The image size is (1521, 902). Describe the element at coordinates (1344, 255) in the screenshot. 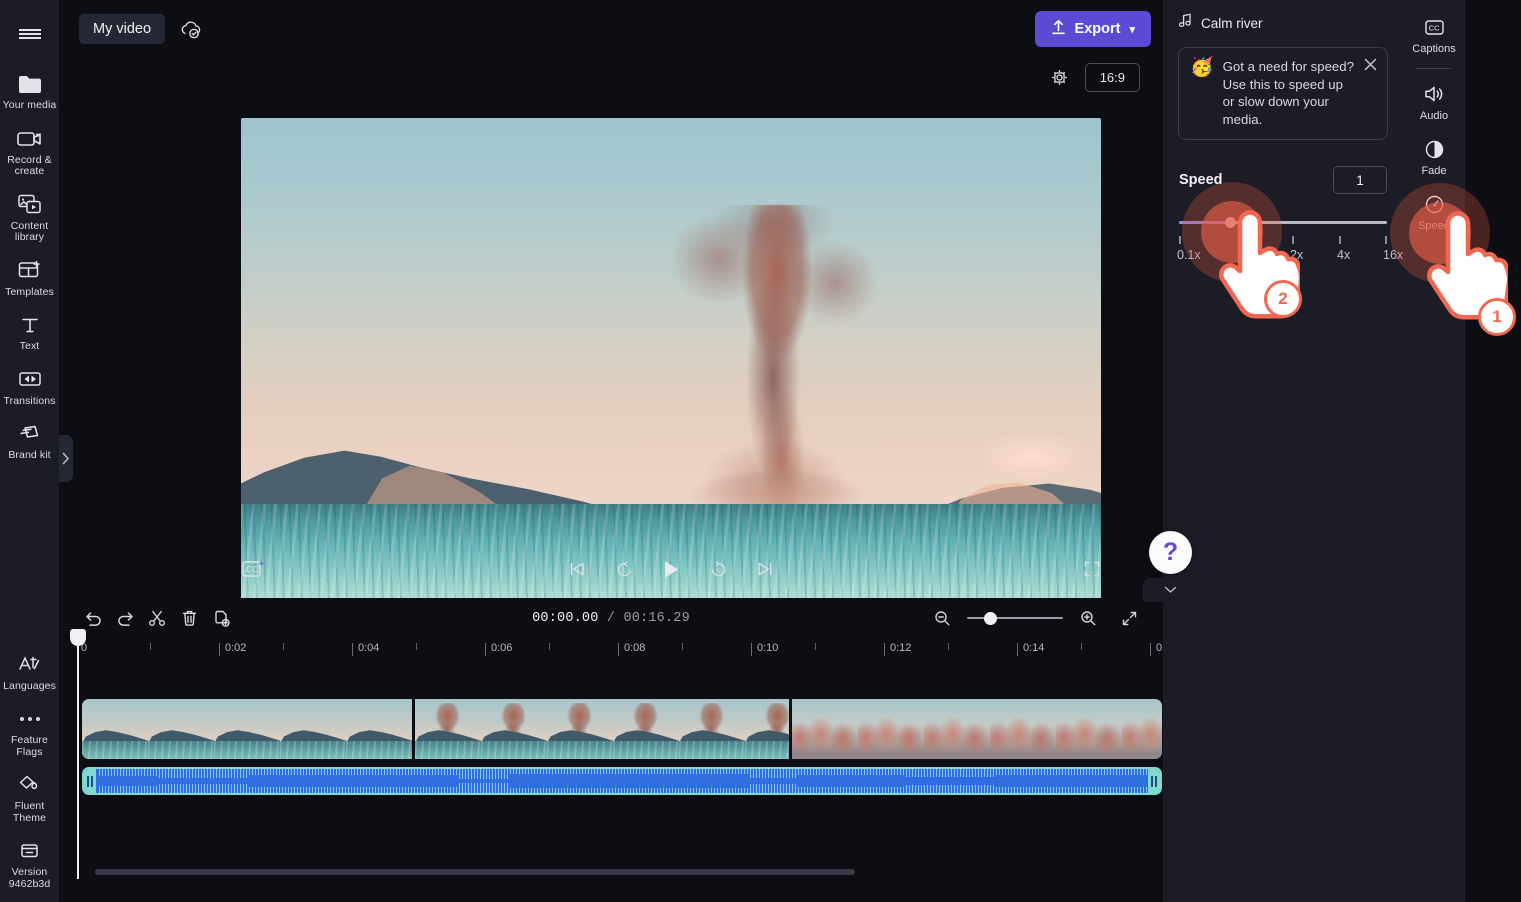

I see `speed-tick-label: 4x` at that location.